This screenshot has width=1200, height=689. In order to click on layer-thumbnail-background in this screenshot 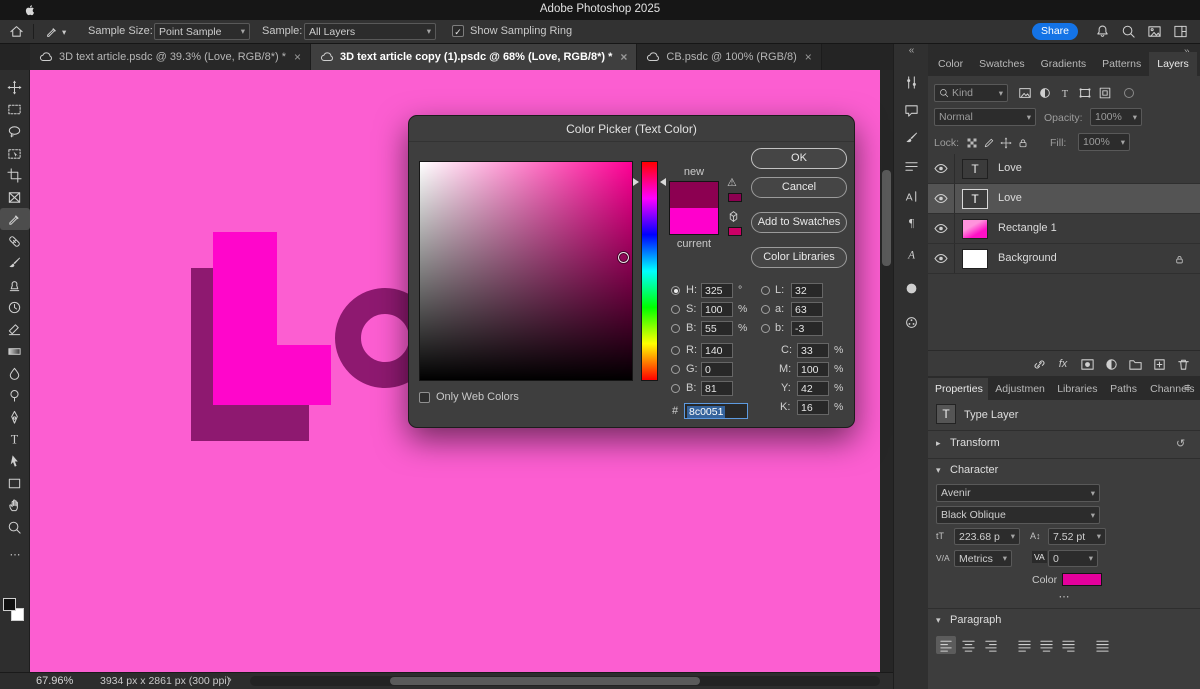, I will do `click(975, 259)`.